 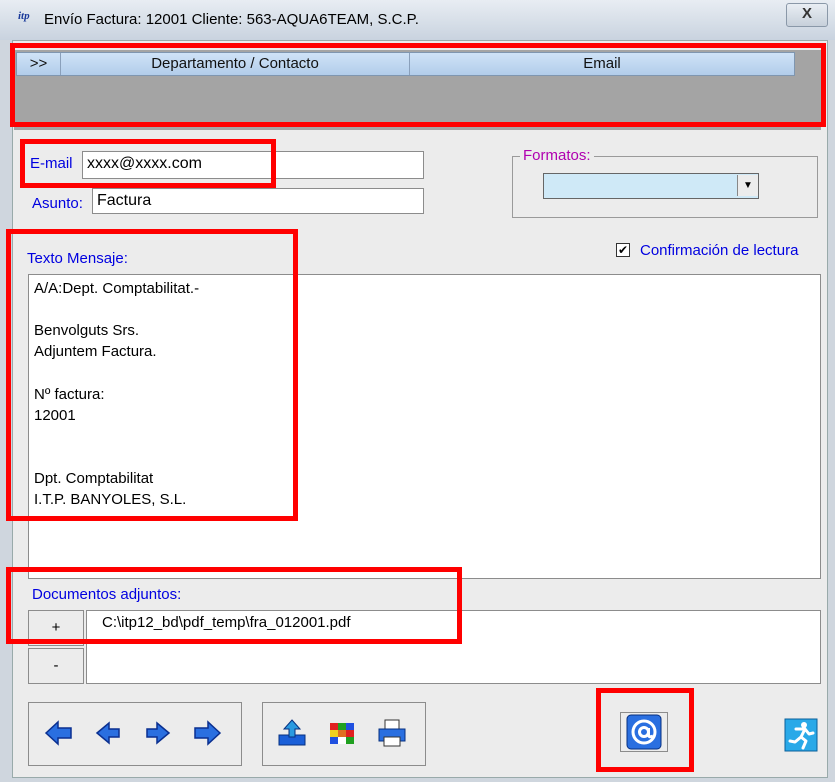 What do you see at coordinates (258, 201) in the screenshot?
I see `subject-field: Factura` at bounding box center [258, 201].